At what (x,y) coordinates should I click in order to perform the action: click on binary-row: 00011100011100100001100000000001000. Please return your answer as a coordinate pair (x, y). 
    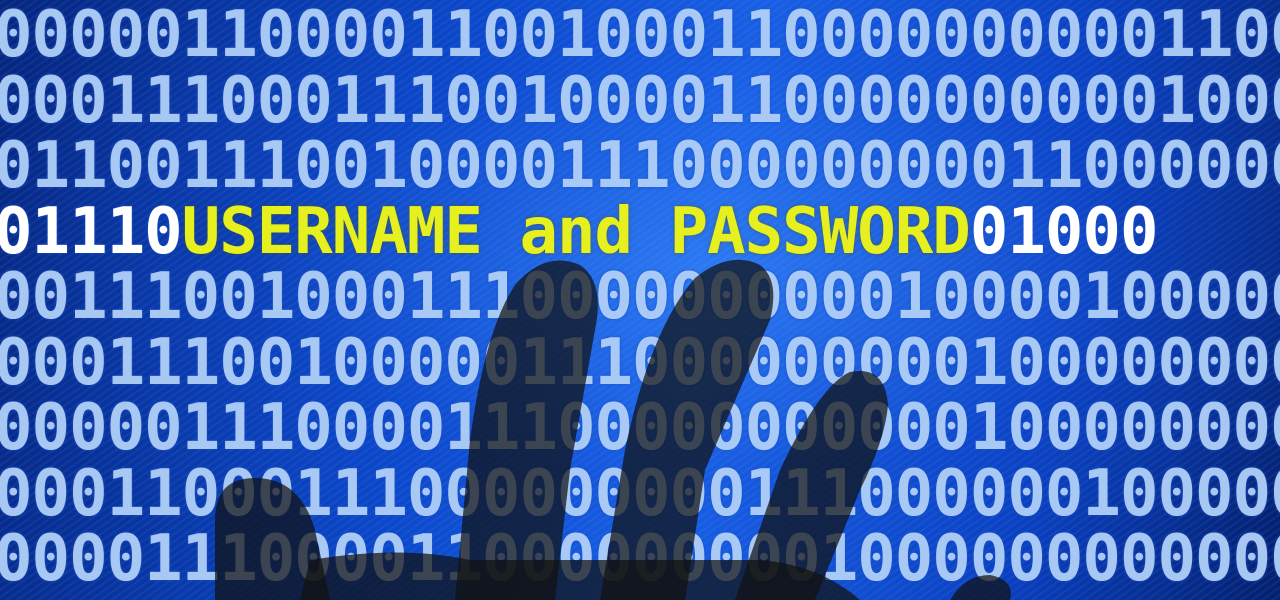
    Looking at the image, I should click on (640, 100).